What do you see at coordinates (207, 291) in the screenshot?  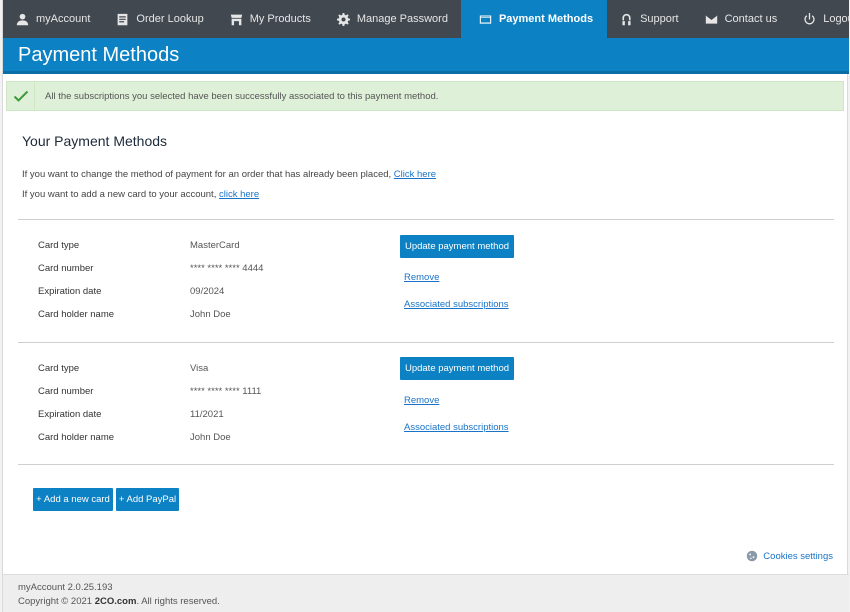 I see `expiration-value: 09/2024` at bounding box center [207, 291].